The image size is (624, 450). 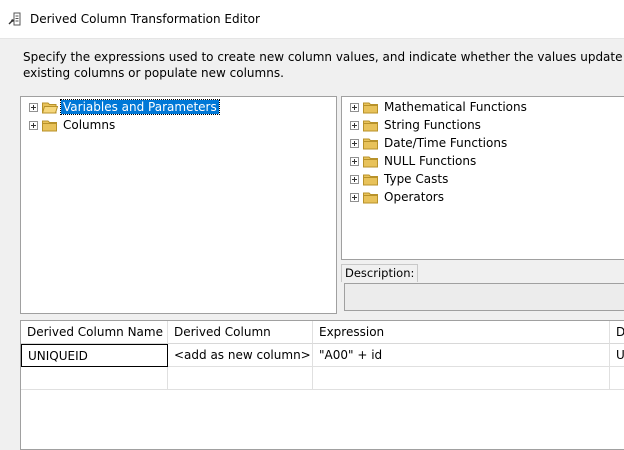 I want to click on cell-data-type, so click(x=617, y=378).